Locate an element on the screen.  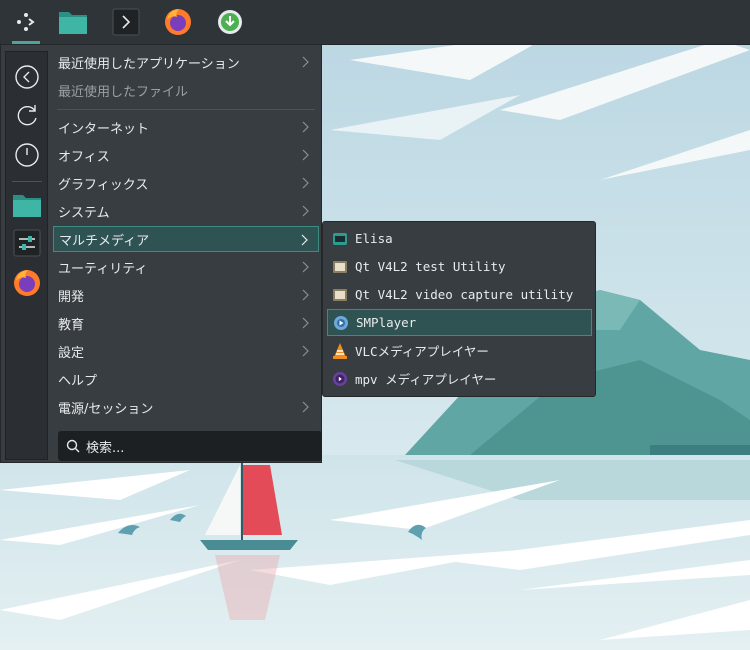
submenu-item-label: Qt V4L2 video capture utility is located at coordinates (464, 294).